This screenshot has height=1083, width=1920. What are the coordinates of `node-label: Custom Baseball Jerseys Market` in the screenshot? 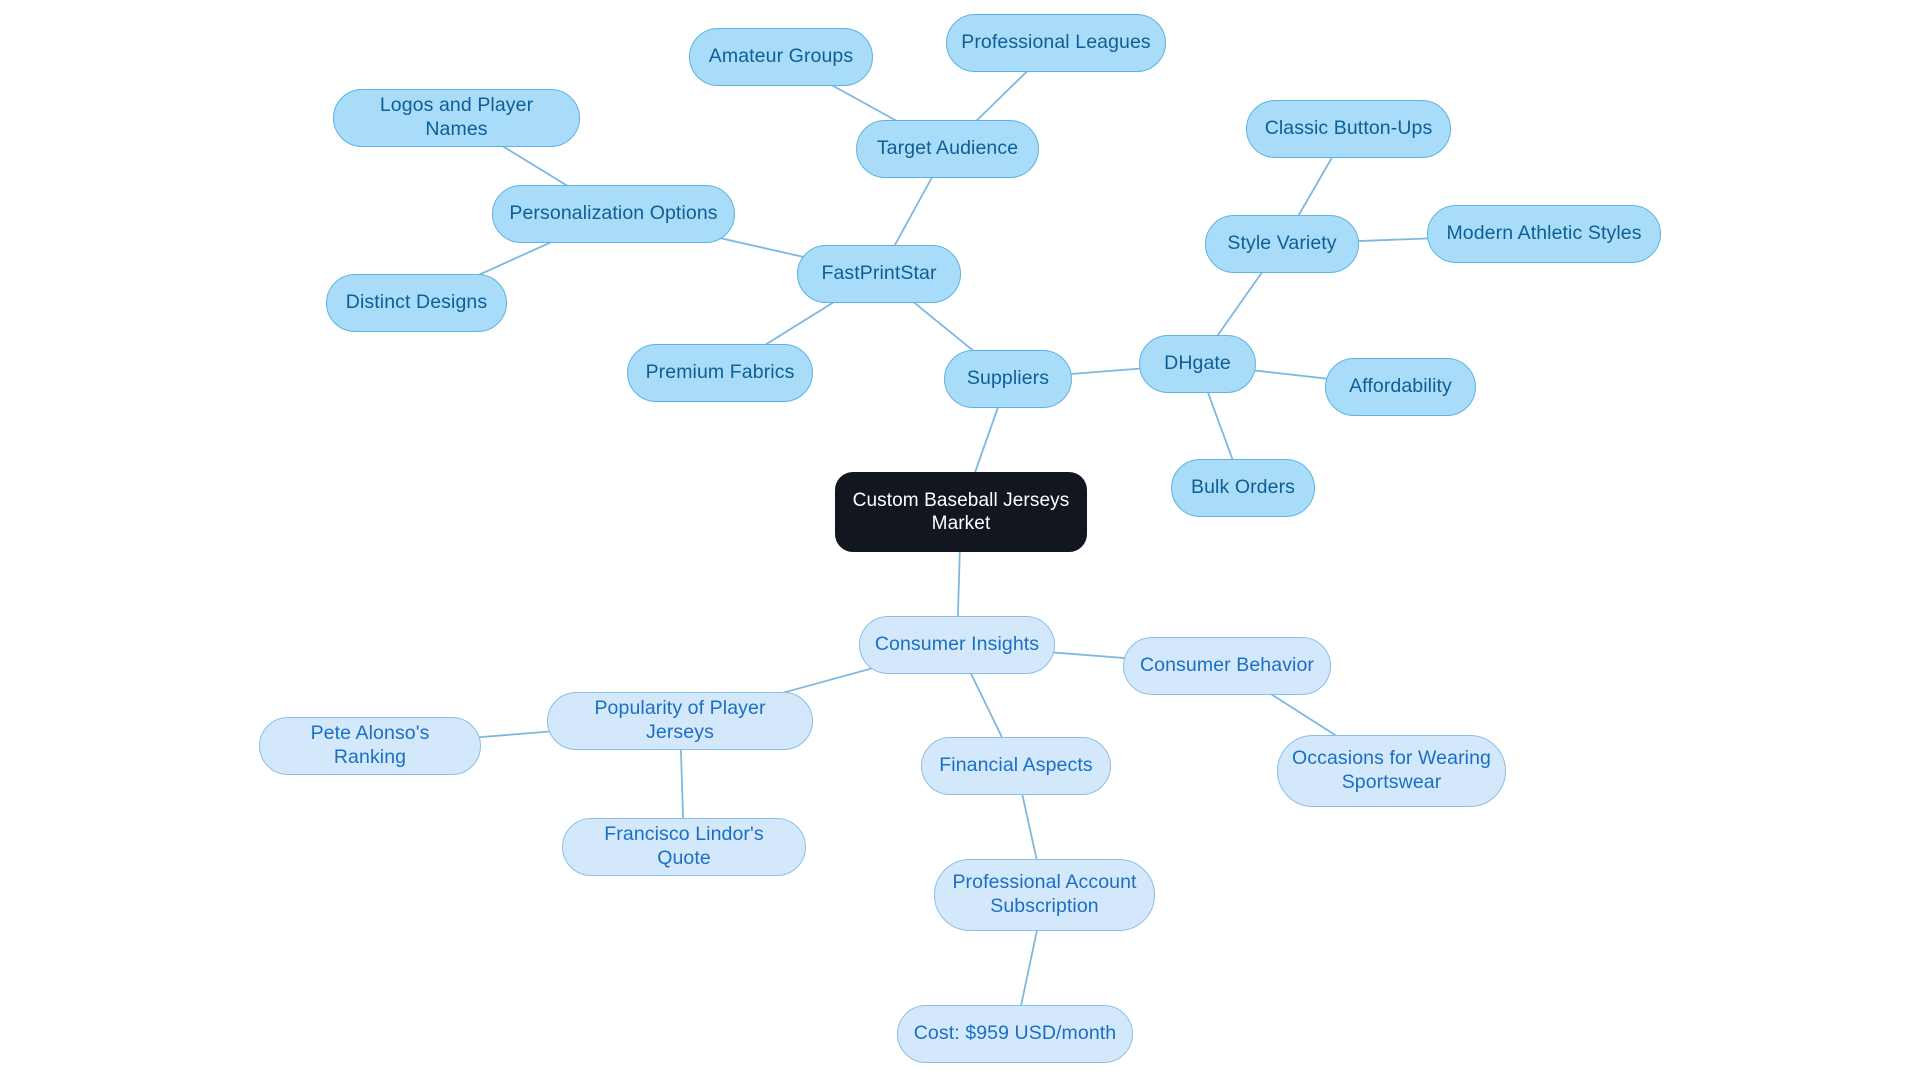 It's located at (961, 511).